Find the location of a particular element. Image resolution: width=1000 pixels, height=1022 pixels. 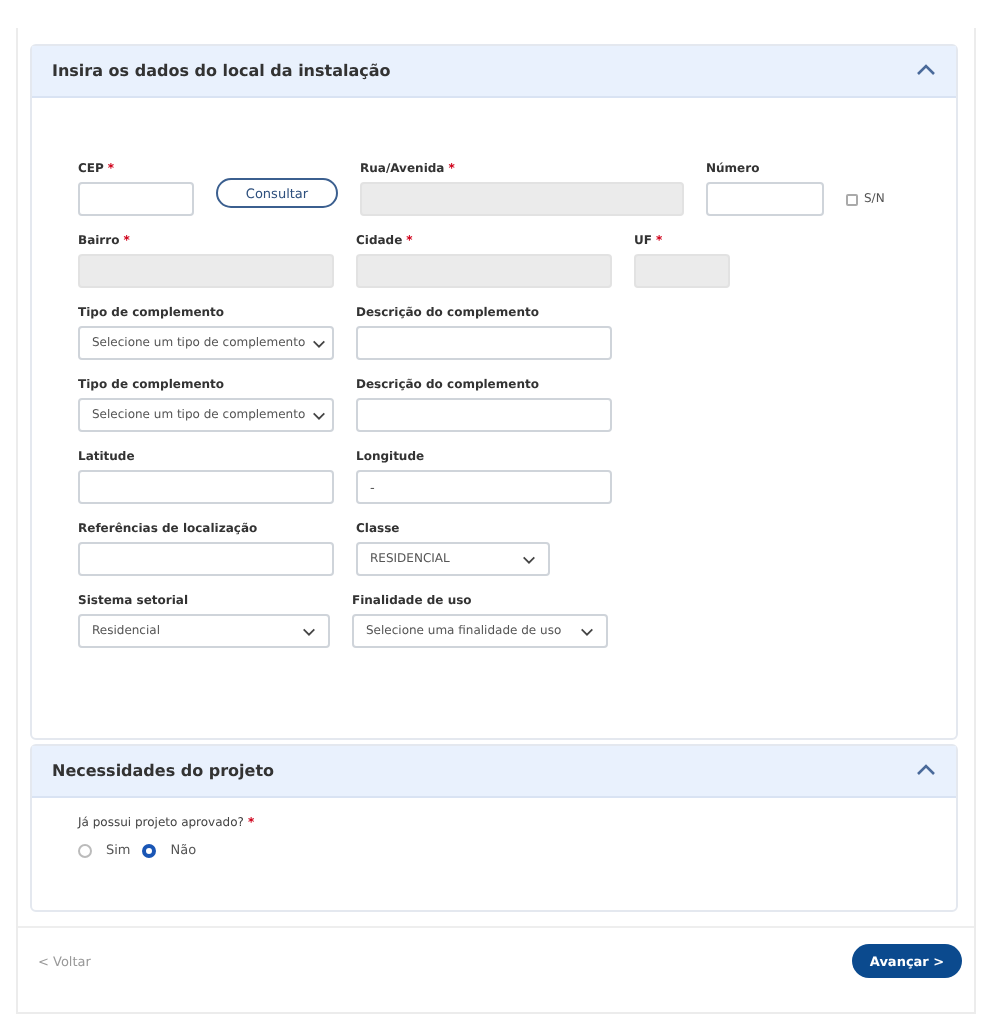

section-title: Necessidades do projeto is located at coordinates (163, 771).